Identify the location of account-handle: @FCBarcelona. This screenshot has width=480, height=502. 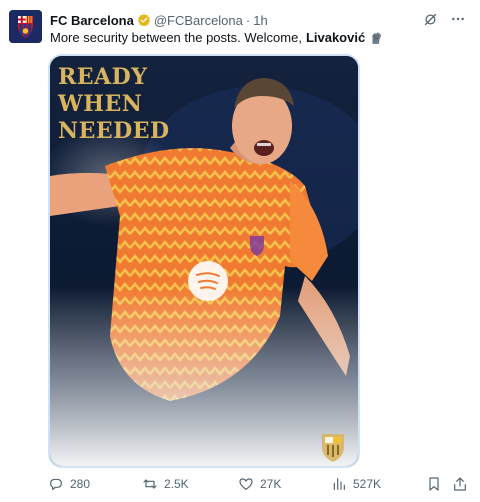
(198, 20).